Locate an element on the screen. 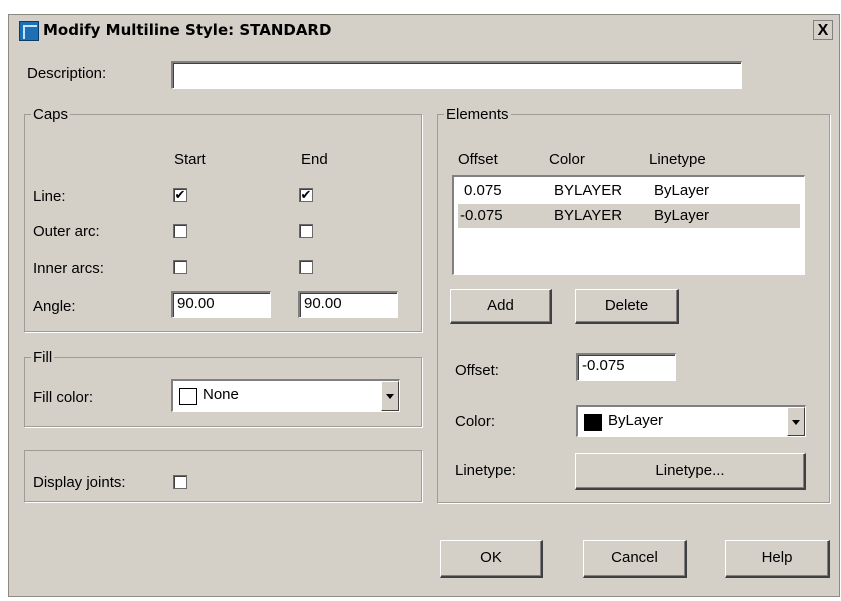 This screenshot has height=601, width=841. list-item: 0.075 BYLAYER ByLayer is located at coordinates (629, 191).